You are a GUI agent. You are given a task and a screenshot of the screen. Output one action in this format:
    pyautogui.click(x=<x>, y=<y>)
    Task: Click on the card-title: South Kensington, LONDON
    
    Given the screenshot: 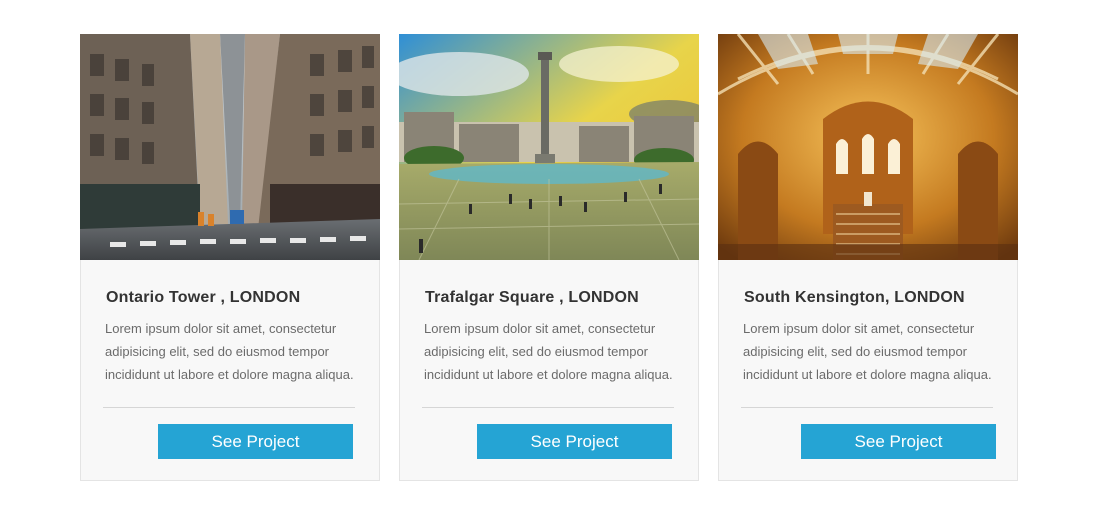 What is the action you would take?
    pyautogui.click(x=854, y=297)
    